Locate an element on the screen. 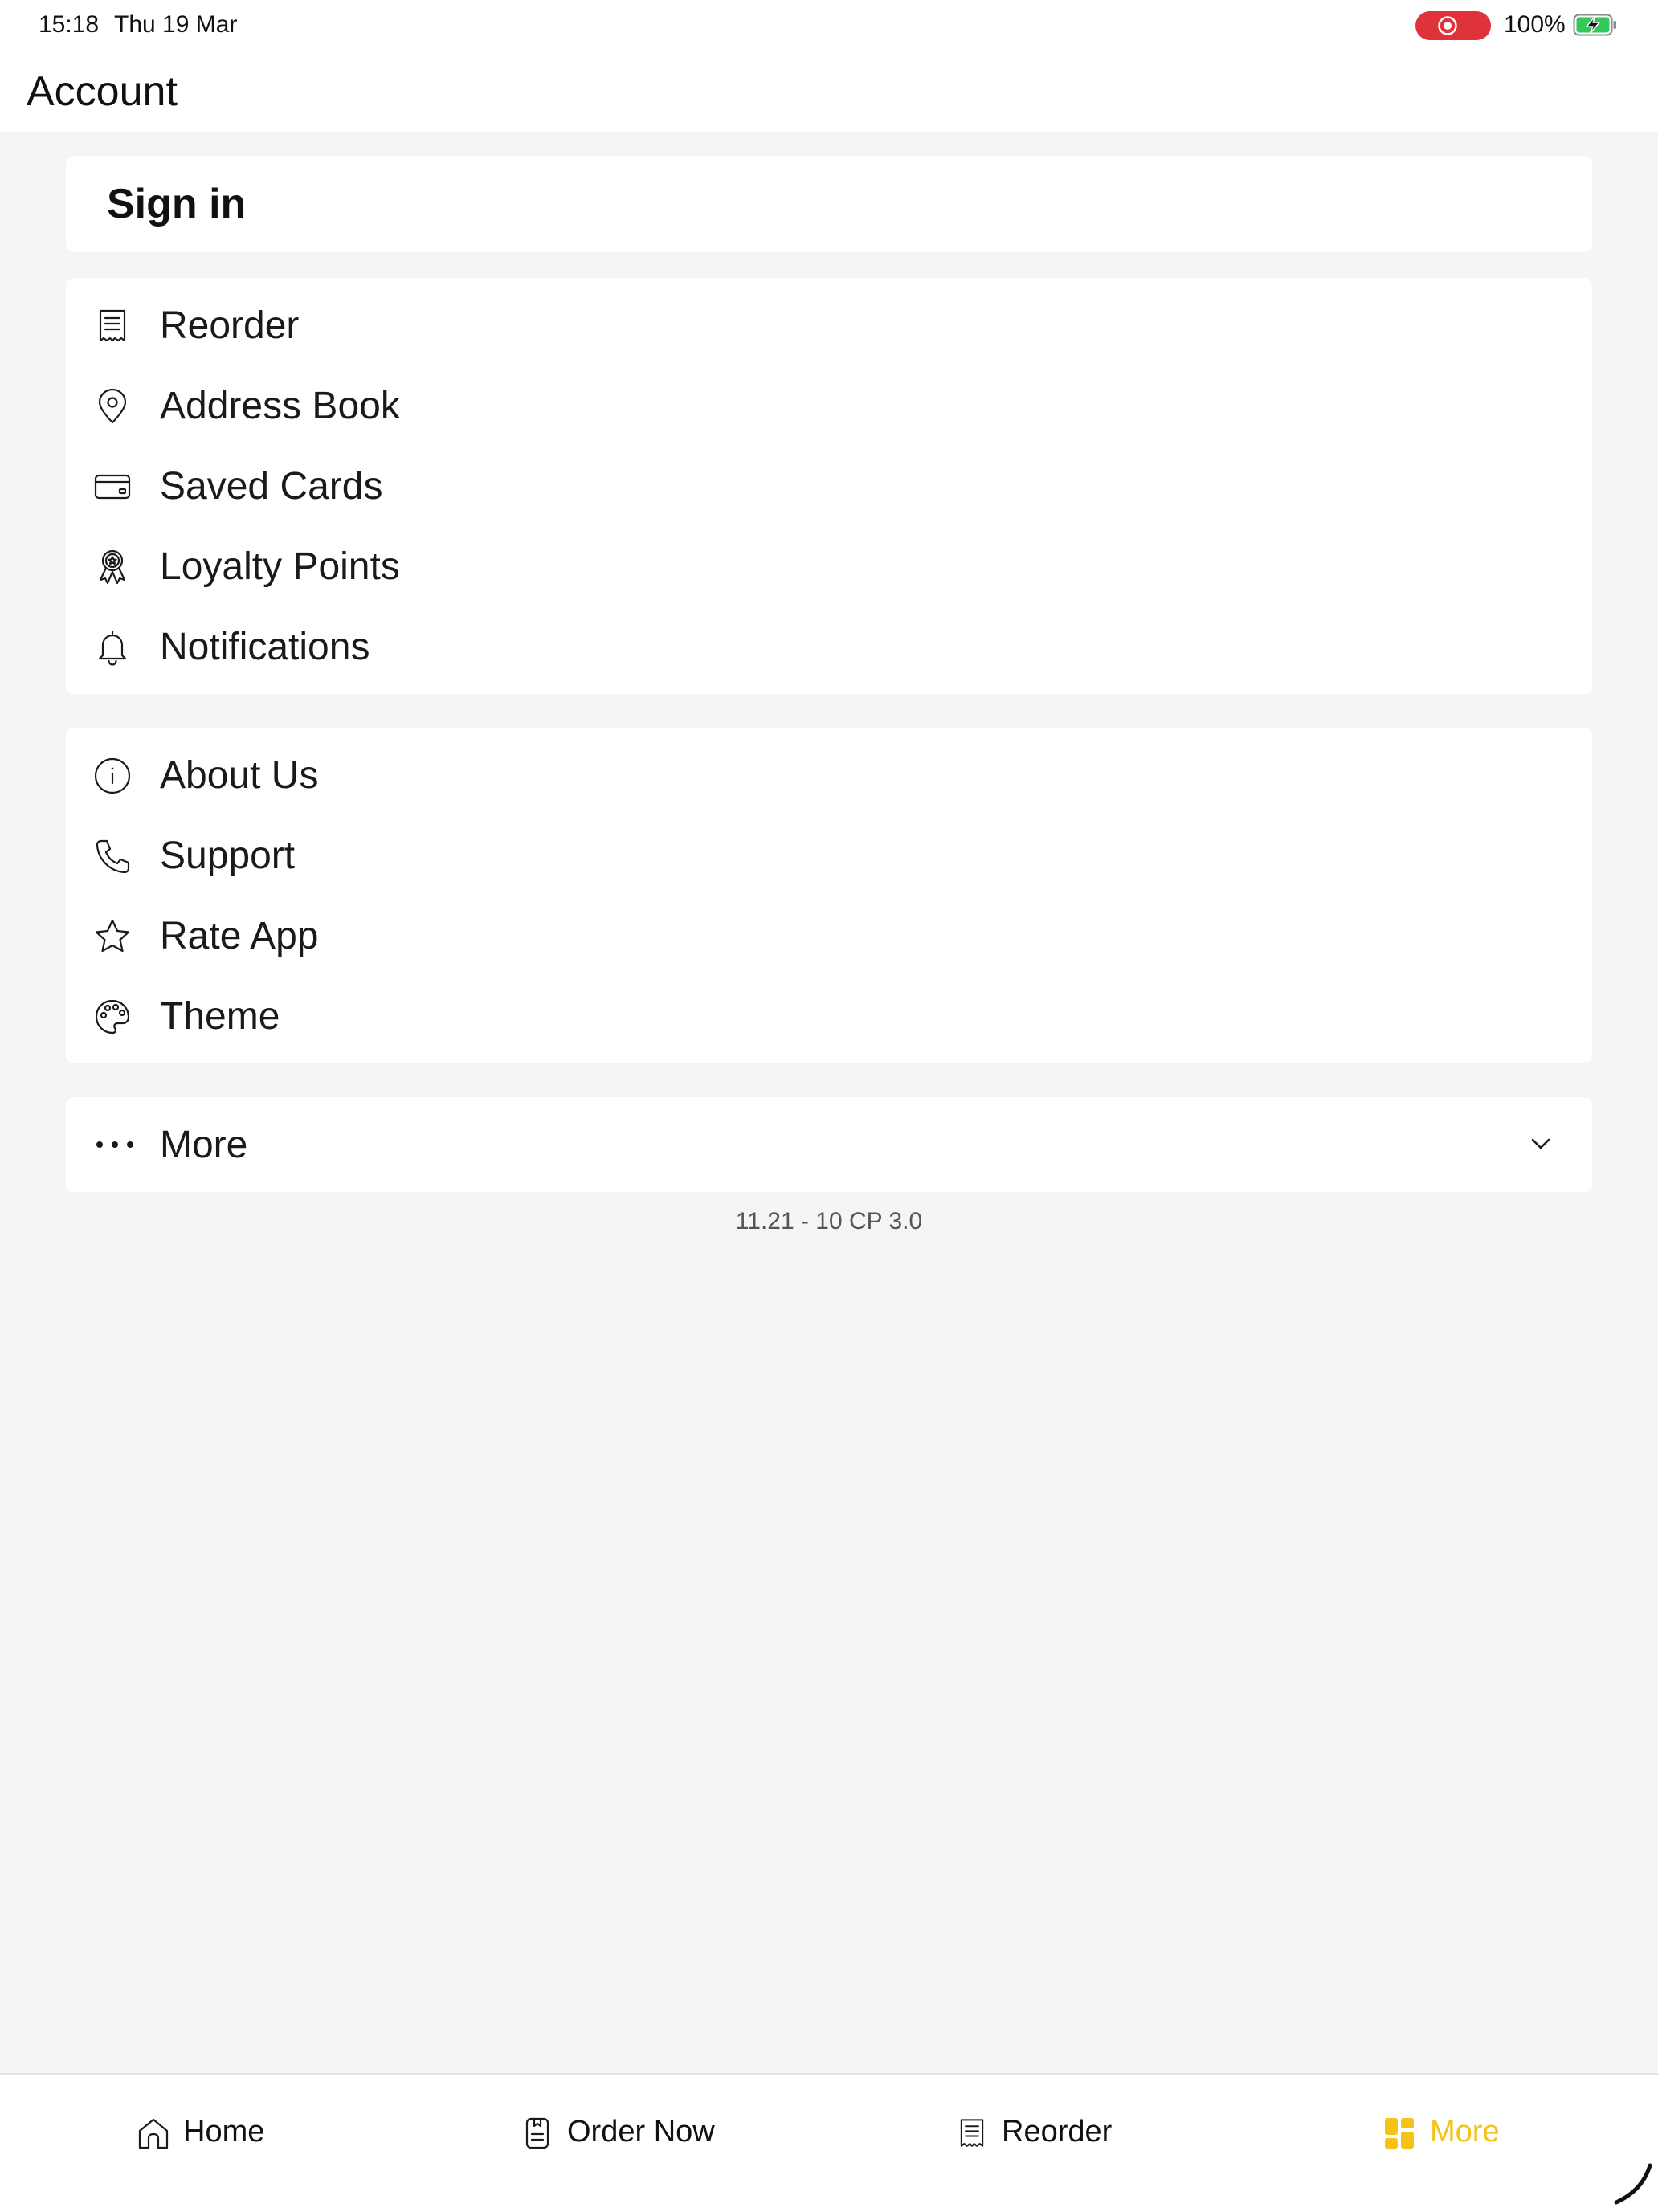  status-date: Thu 19 Mar is located at coordinates (176, 24).